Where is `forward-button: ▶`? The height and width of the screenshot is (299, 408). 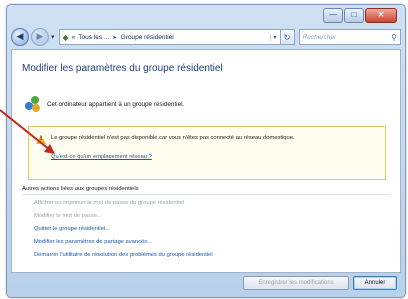
forward-button: ▶ is located at coordinates (40, 37).